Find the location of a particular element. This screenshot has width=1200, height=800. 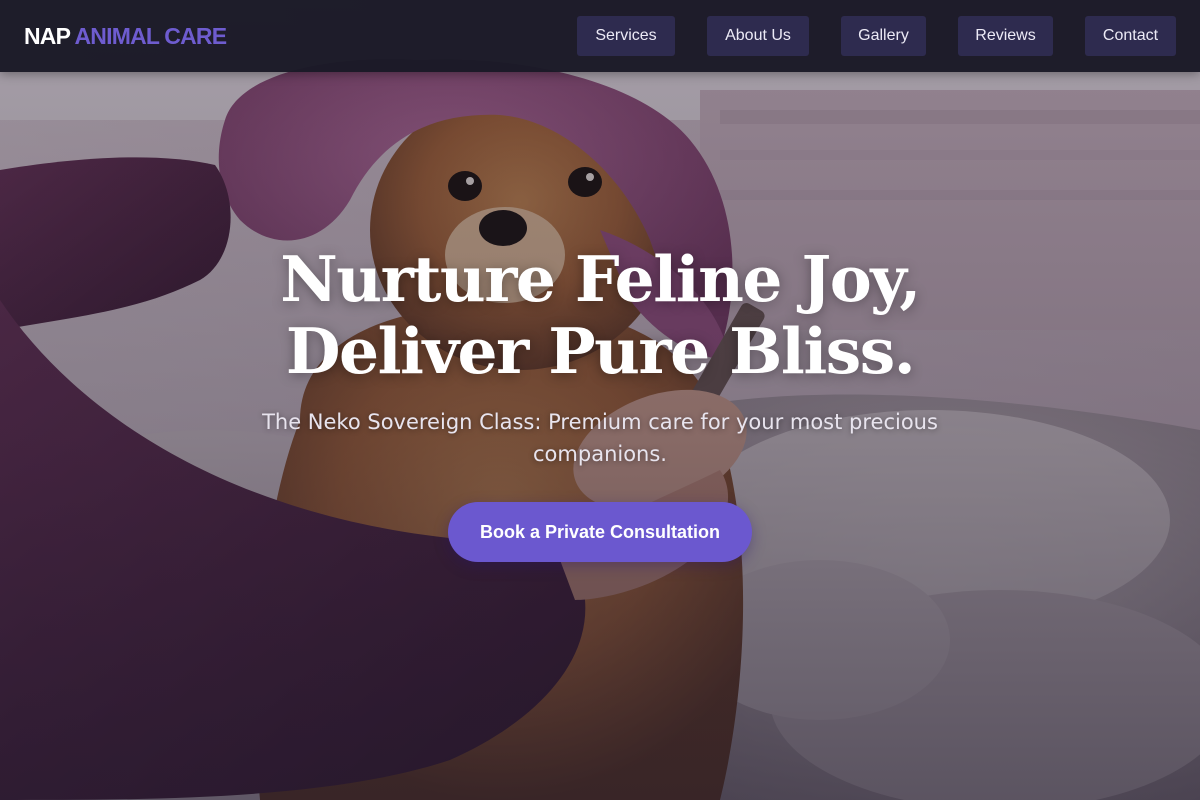

brand-logo: NAP ANIMAL CARE is located at coordinates (126, 36).